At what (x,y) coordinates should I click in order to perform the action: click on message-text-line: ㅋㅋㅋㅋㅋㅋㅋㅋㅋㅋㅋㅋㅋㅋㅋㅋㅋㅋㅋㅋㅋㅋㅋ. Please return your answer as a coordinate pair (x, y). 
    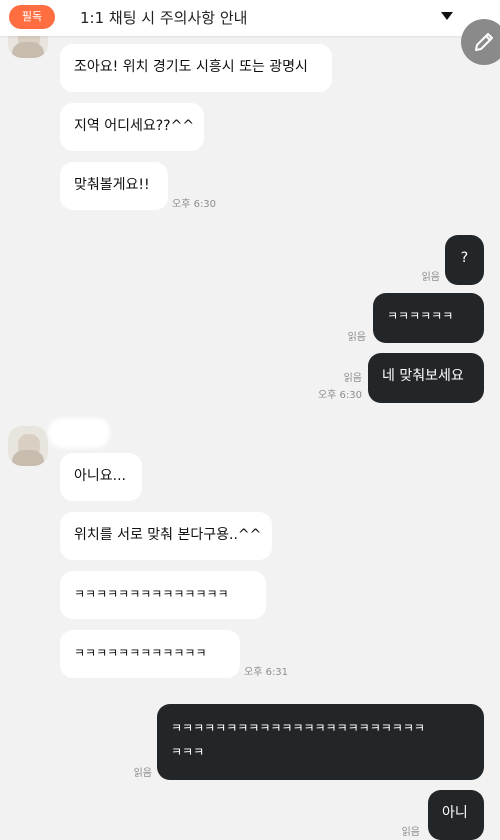
    Looking at the image, I should click on (298, 728).